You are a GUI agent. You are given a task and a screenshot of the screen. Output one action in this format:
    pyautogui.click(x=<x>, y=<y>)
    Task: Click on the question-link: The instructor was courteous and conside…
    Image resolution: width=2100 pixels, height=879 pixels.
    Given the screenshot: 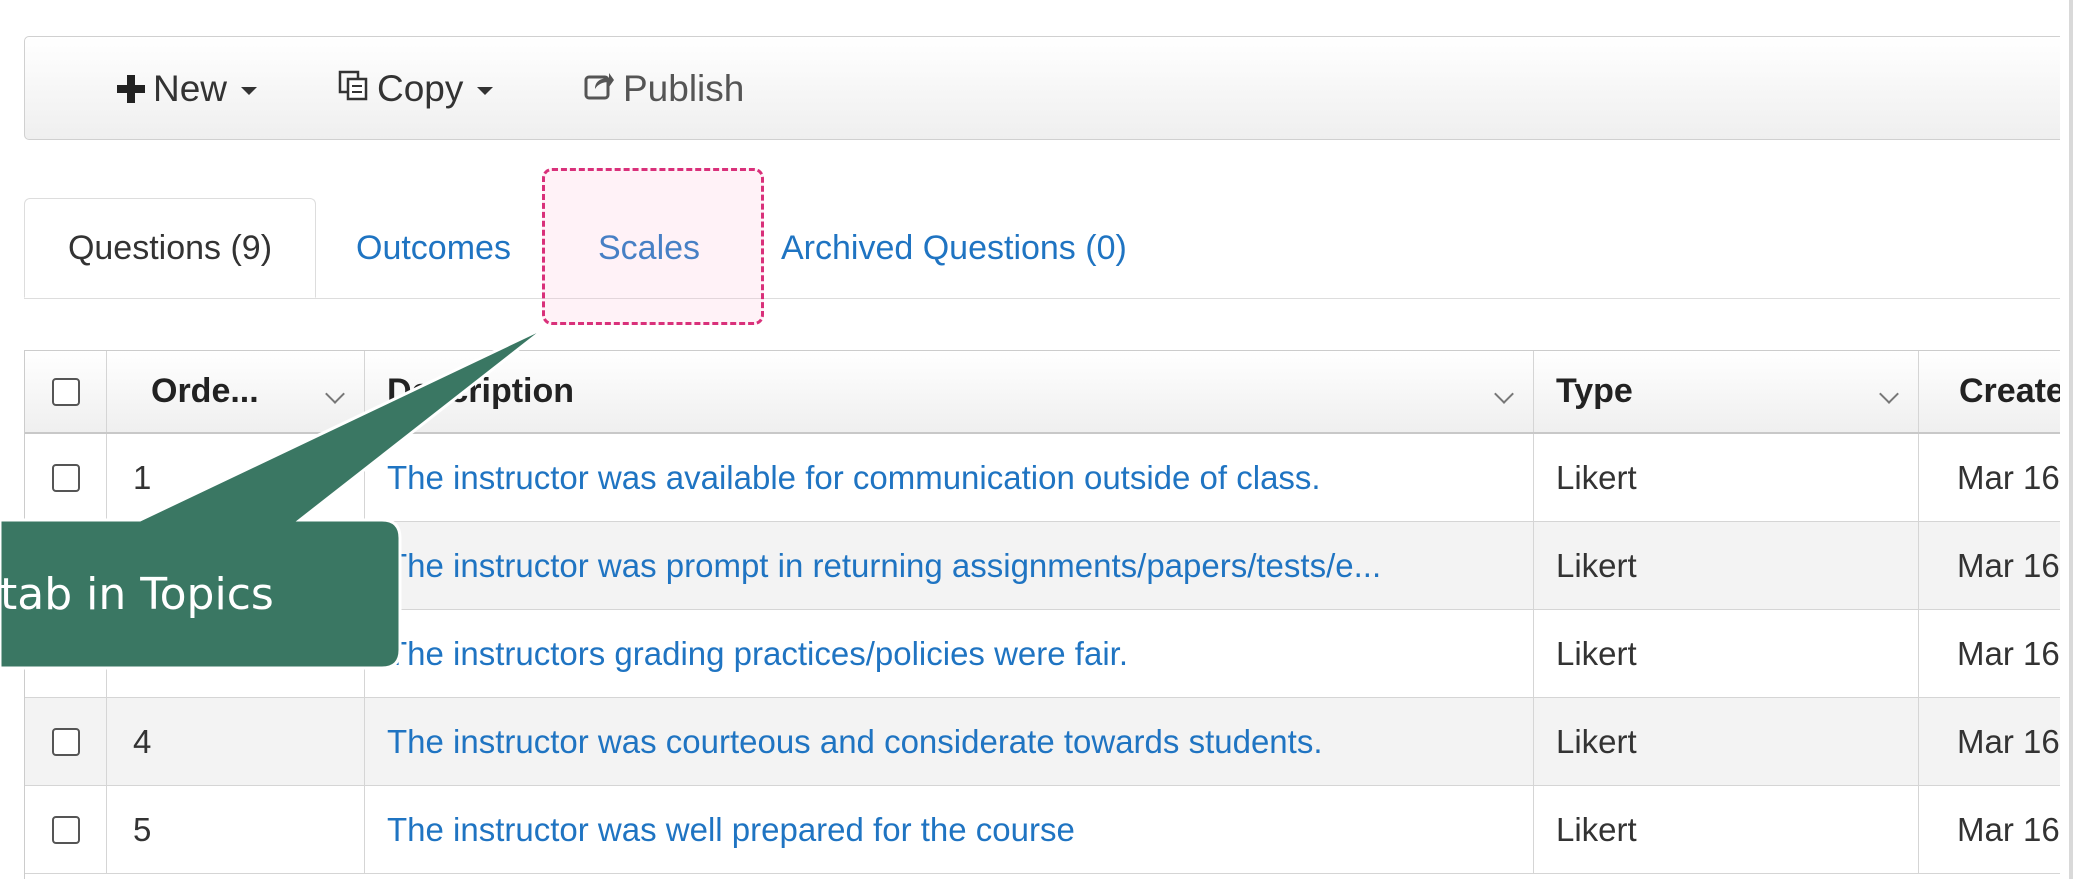 What is the action you would take?
    pyautogui.click(x=949, y=741)
    